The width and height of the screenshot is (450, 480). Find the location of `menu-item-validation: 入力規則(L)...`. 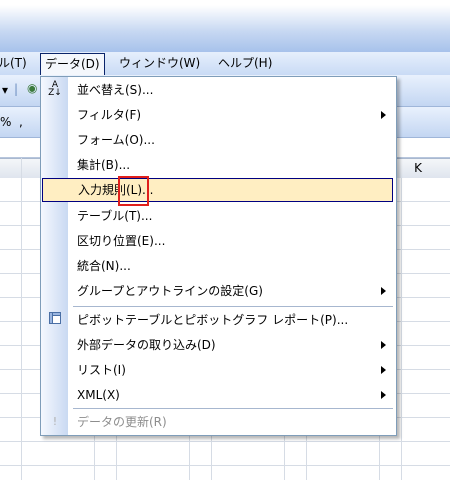

menu-item-validation: 入力規則(L)... is located at coordinates (217, 190).